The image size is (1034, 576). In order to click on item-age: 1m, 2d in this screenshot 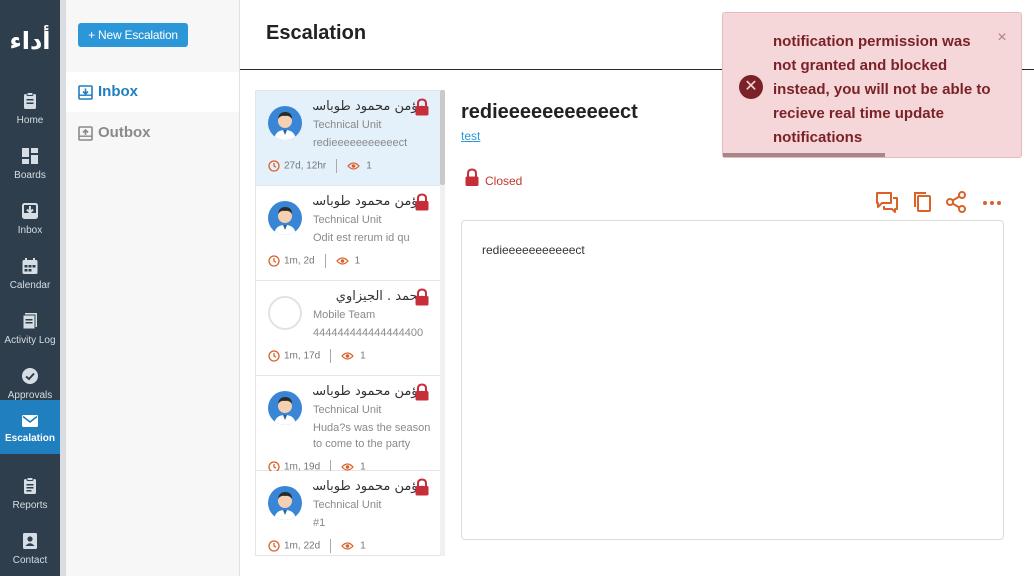, I will do `click(299, 261)`.